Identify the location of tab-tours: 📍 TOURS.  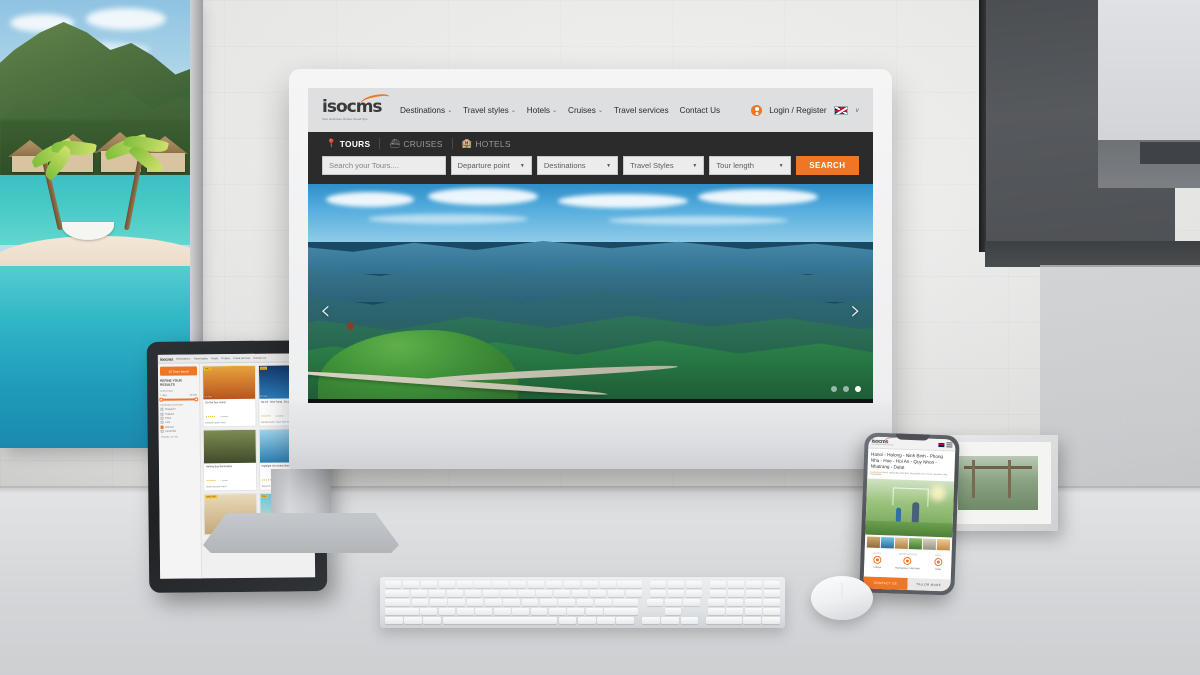
(351, 143).